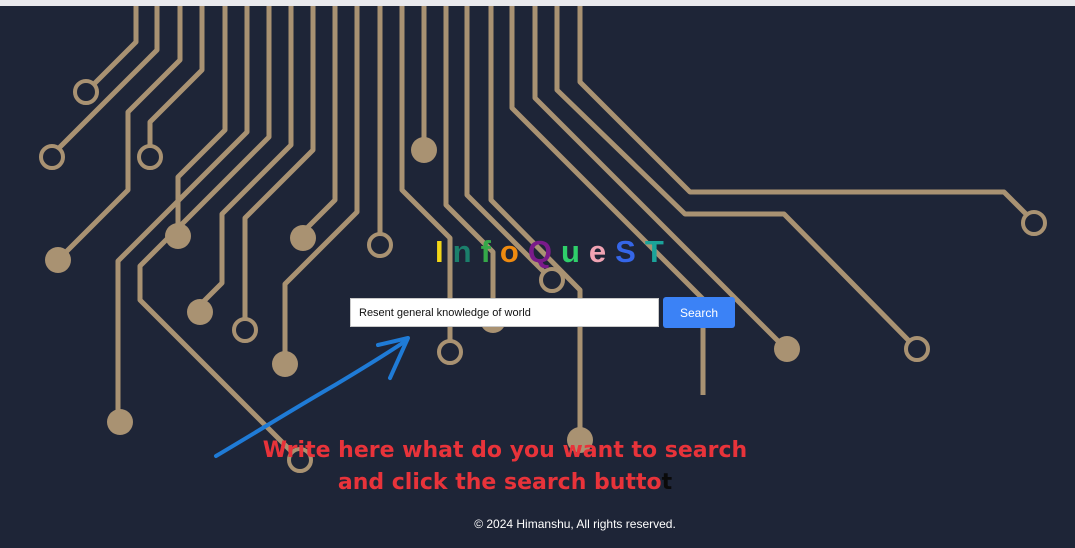  What do you see at coordinates (667, 482) in the screenshot?
I see `instruction-line-2-last-letter: t` at bounding box center [667, 482].